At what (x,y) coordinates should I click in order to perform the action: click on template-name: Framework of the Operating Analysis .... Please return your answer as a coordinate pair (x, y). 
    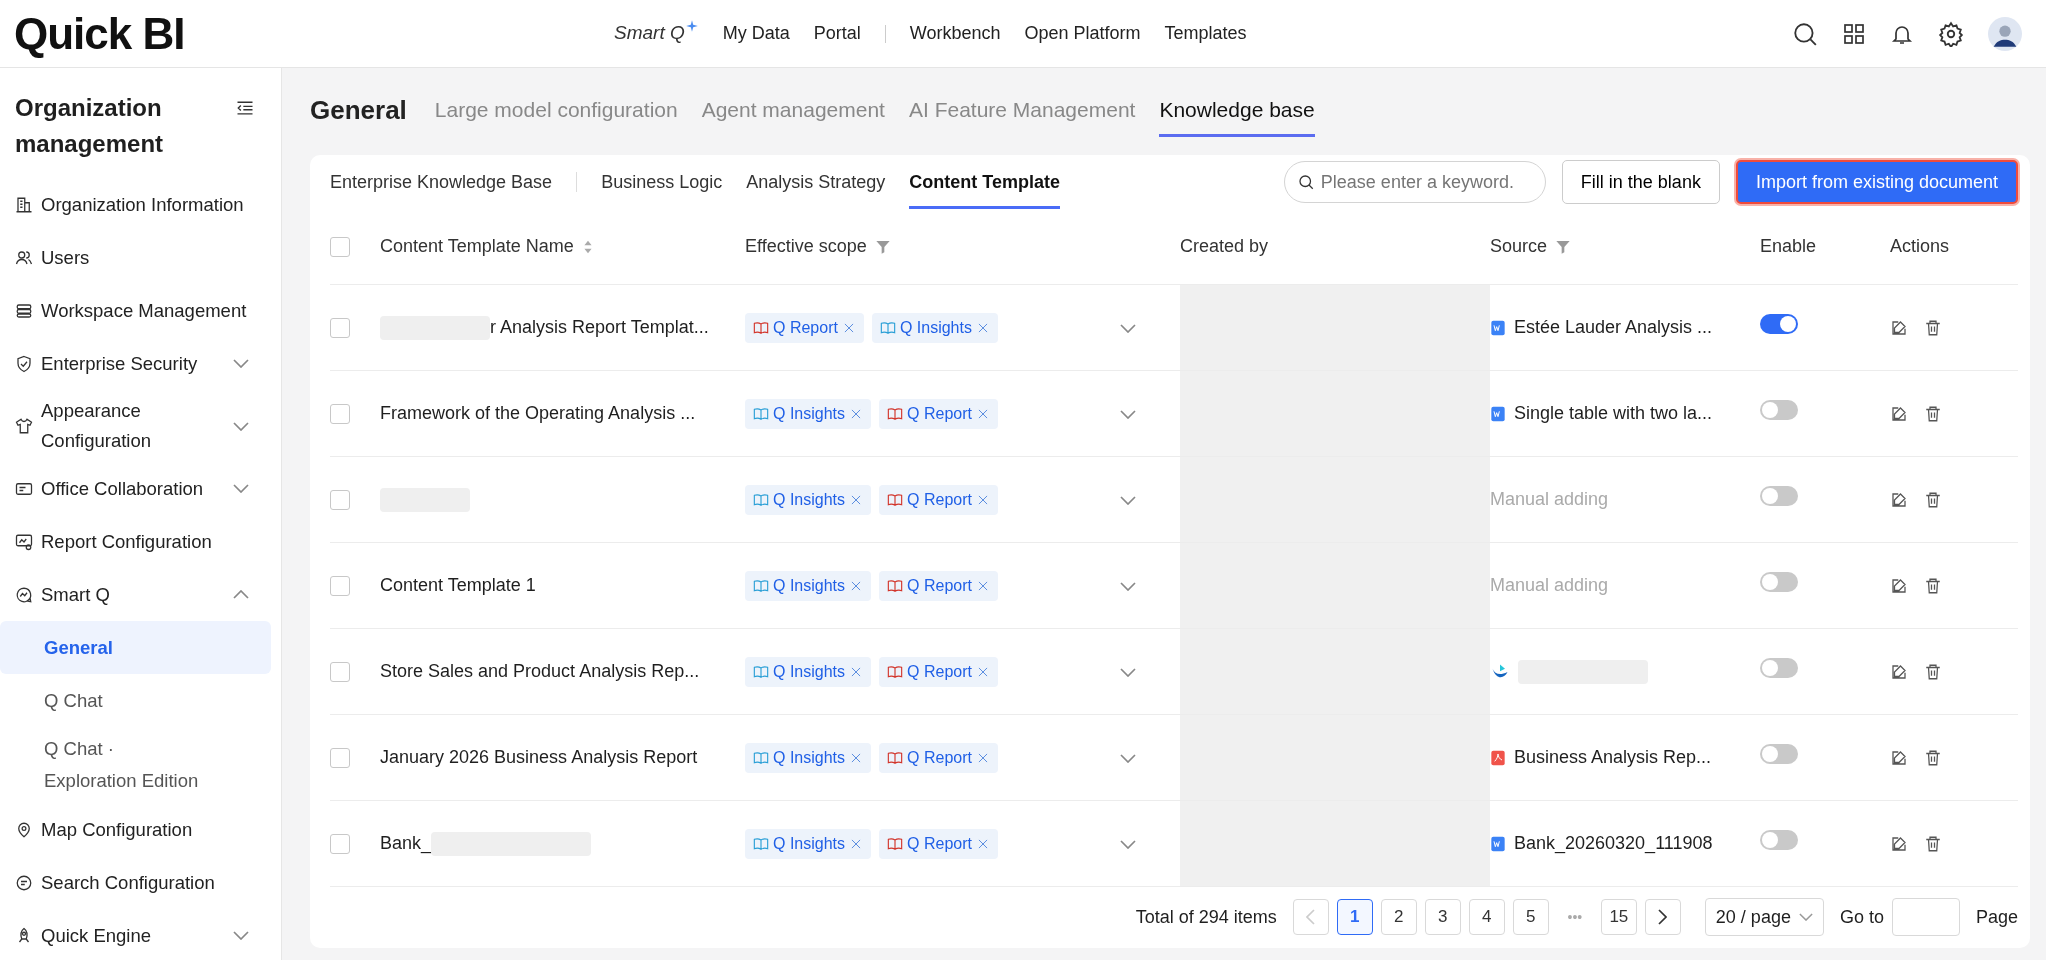
    Looking at the image, I should click on (538, 413).